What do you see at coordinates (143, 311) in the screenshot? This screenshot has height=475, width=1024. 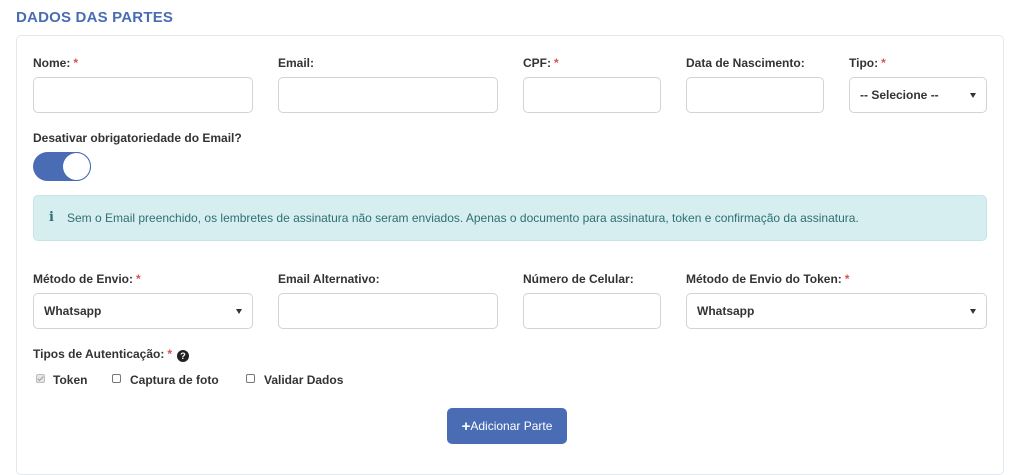 I see `metodo-envio-select: Whatsapp` at bounding box center [143, 311].